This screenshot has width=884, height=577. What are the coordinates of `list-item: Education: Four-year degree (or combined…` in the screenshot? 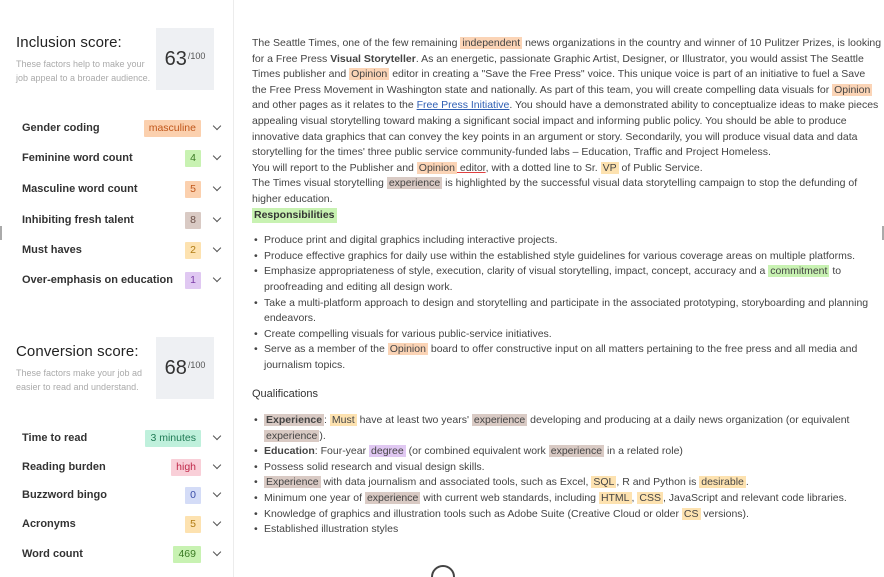 It's located at (568, 452).